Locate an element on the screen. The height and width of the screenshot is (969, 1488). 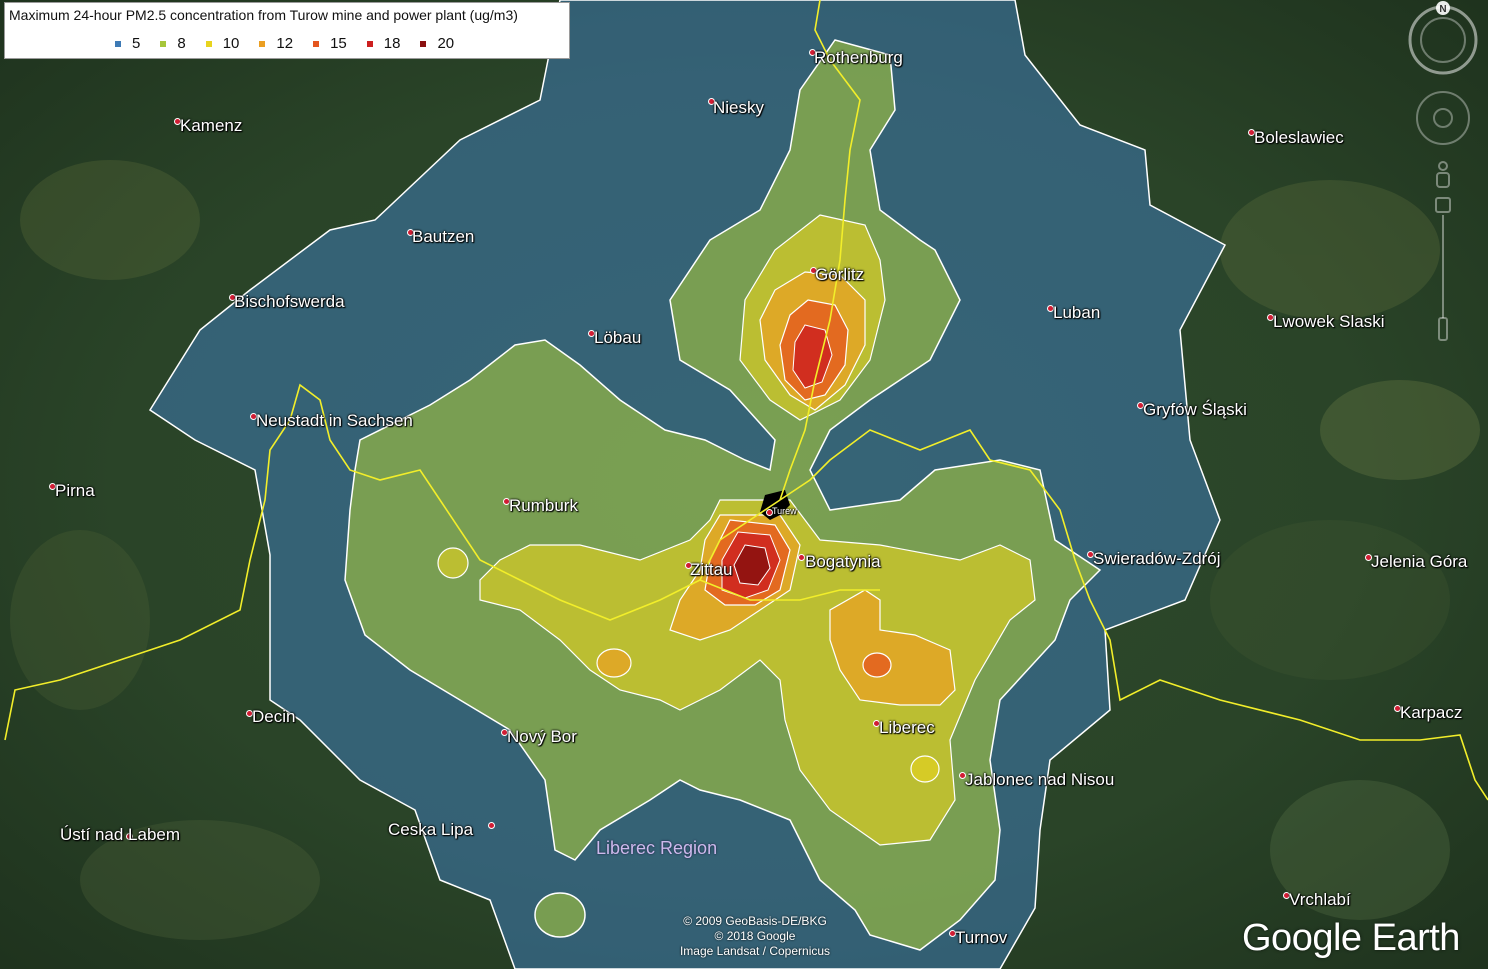
legend-item: 18 is located at coordinates (383, 43).